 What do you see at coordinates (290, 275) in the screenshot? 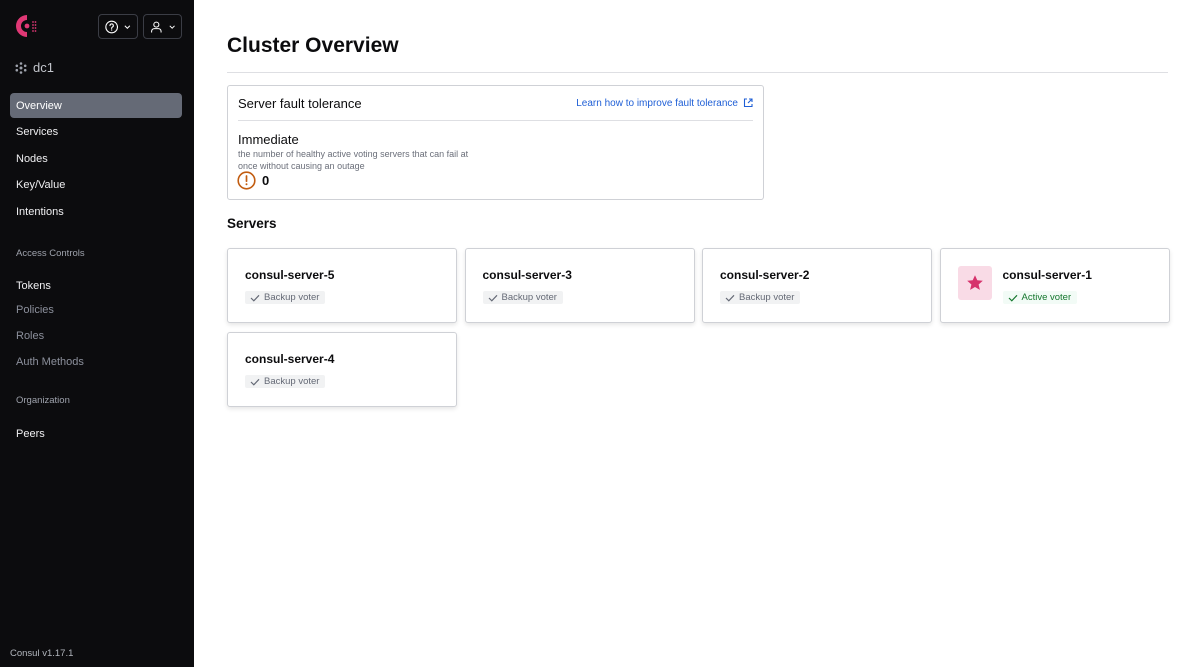
I see `server-name: consul-server-5` at bounding box center [290, 275].